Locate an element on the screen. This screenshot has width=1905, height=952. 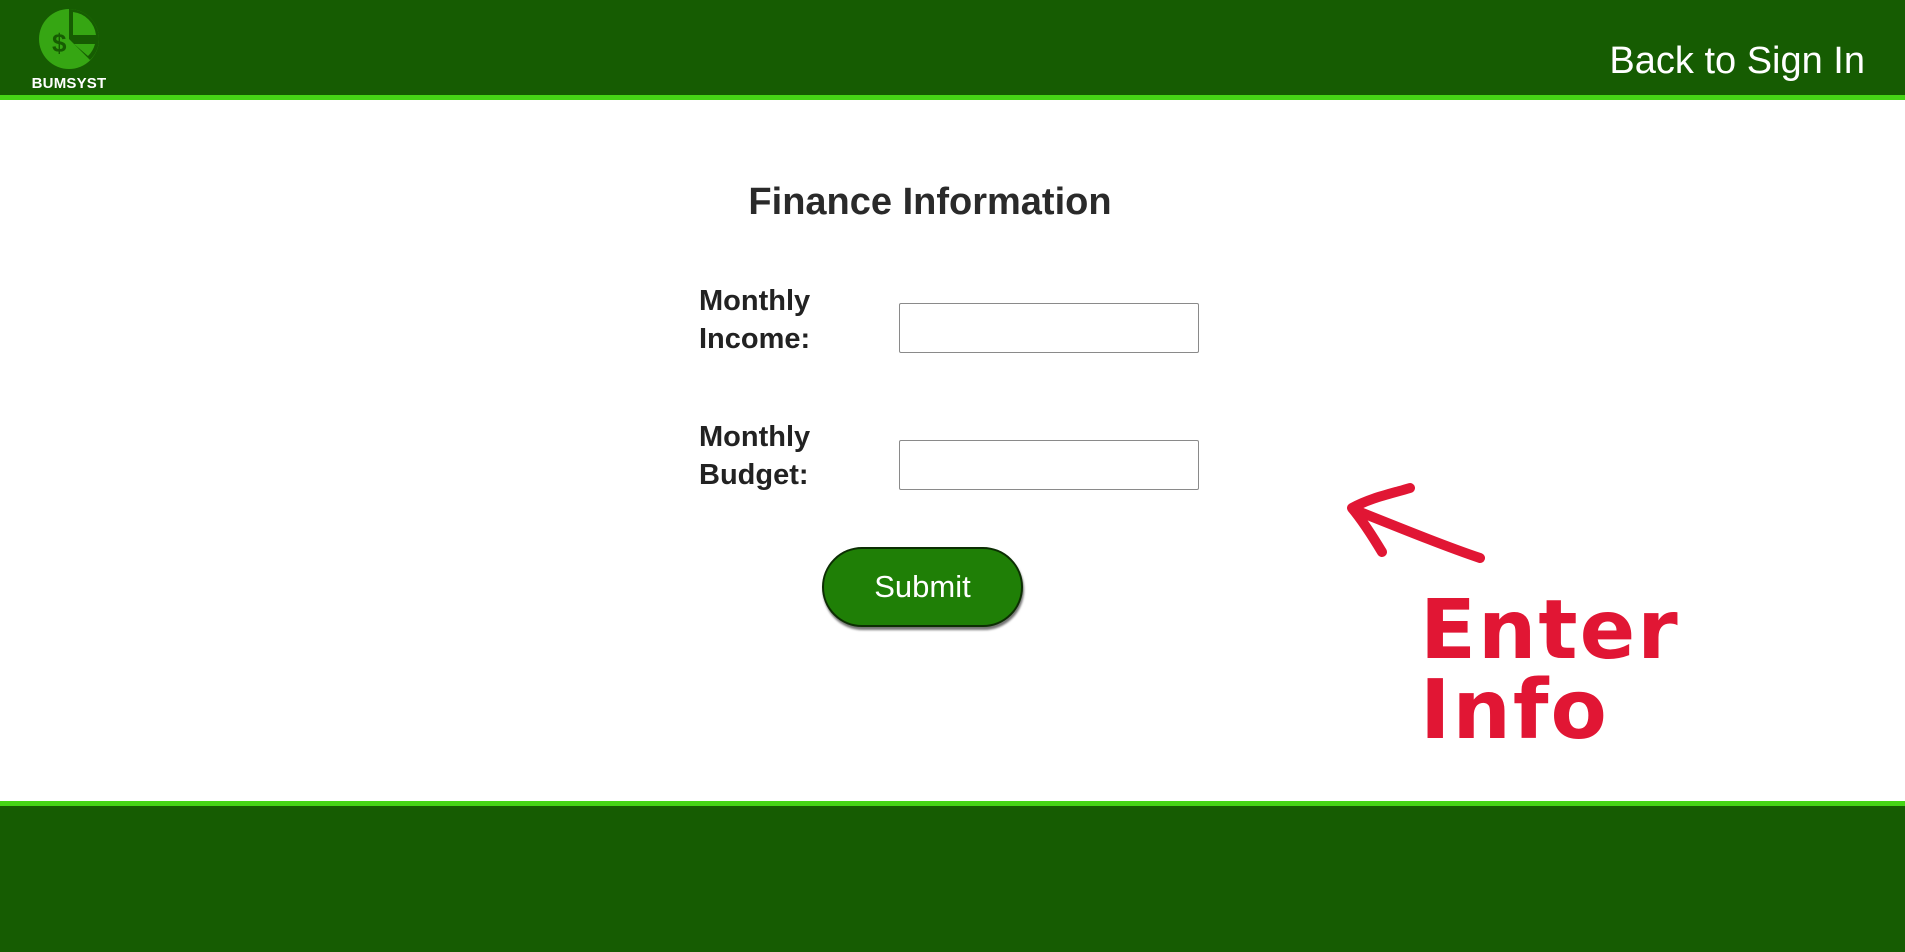
annotation-text-info: Info is located at coordinates (1514, 706).